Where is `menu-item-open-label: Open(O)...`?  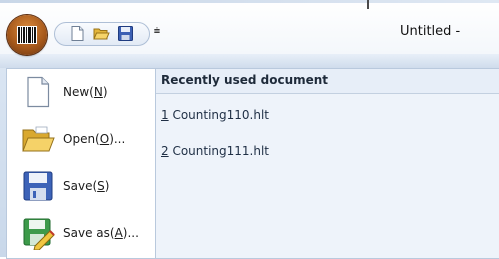
menu-item-open-label: Open(O)... is located at coordinates (94, 139).